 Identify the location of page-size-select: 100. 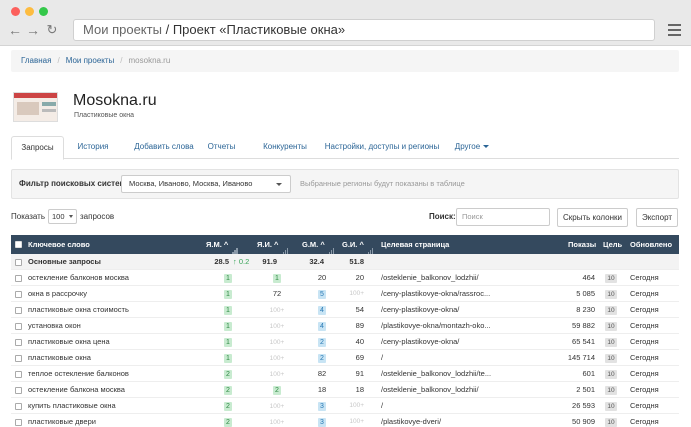
(62, 216).